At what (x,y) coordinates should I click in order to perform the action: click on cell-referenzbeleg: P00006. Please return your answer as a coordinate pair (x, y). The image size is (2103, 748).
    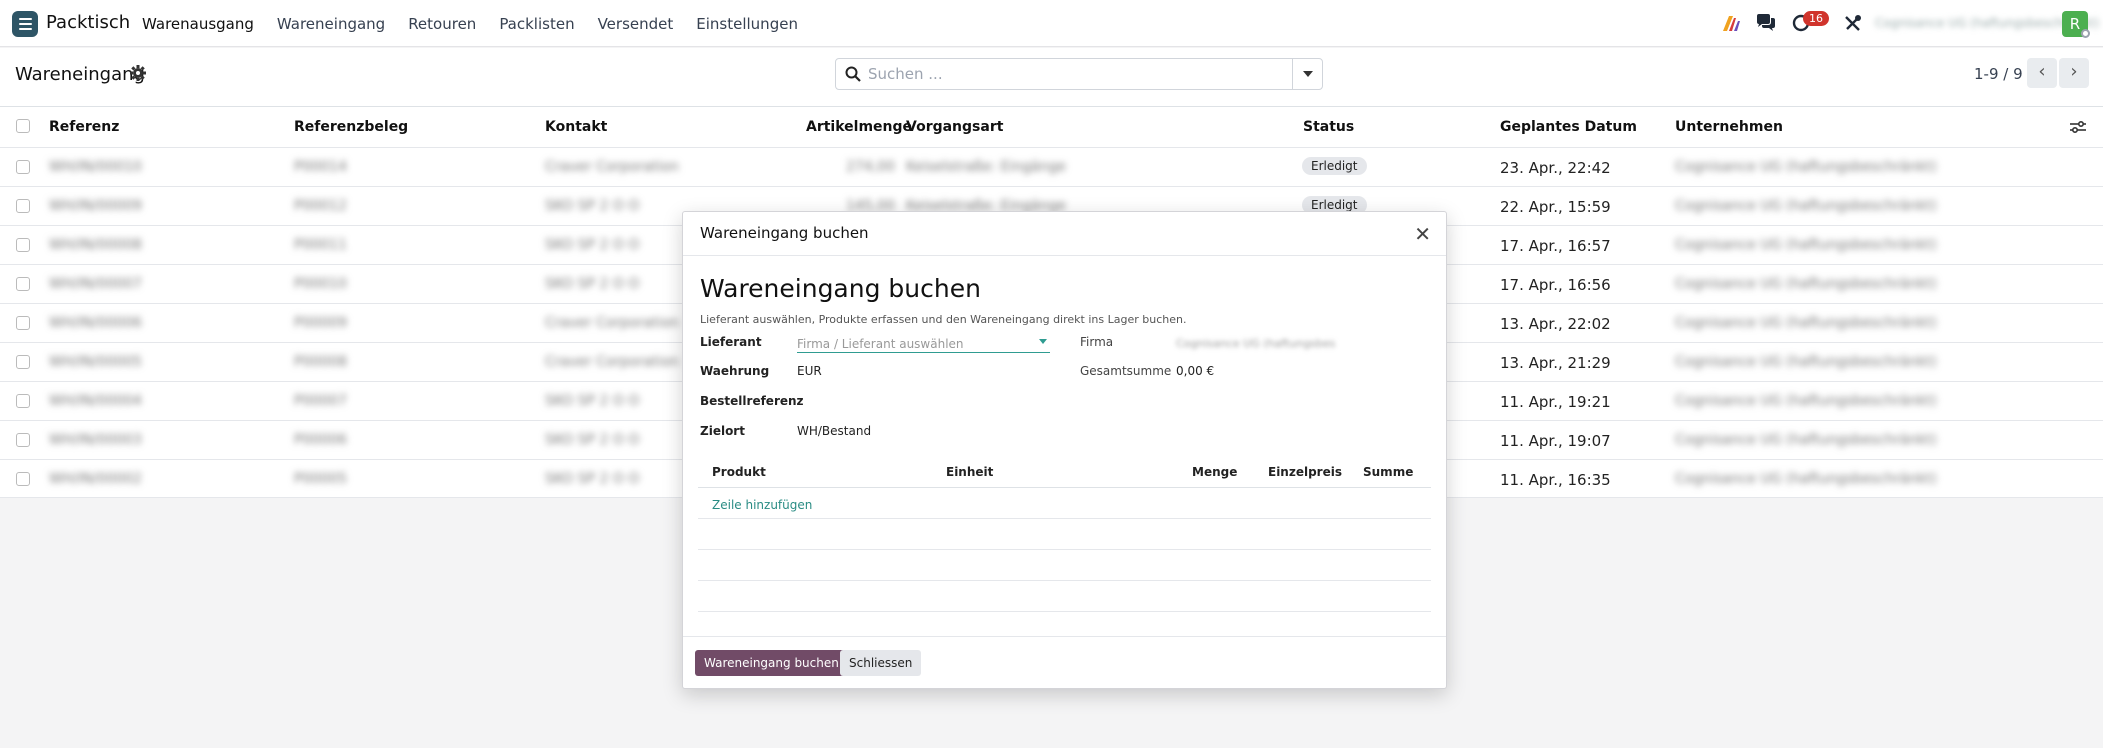
    Looking at the image, I should click on (320, 440).